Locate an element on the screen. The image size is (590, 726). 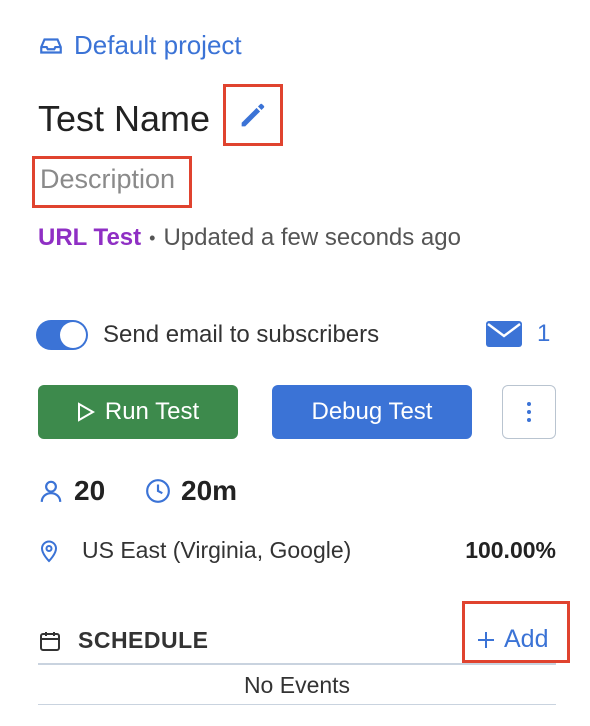
run-test-label: Run Test is located at coordinates (152, 411).